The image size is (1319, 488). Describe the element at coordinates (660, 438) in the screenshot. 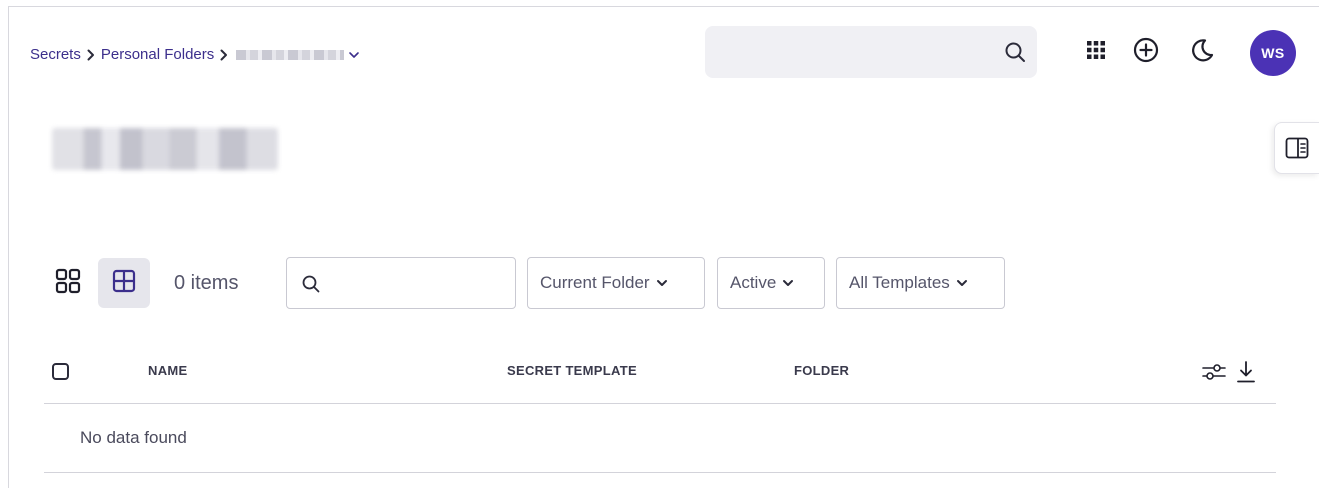

I see `empty-state-row: No data found` at that location.